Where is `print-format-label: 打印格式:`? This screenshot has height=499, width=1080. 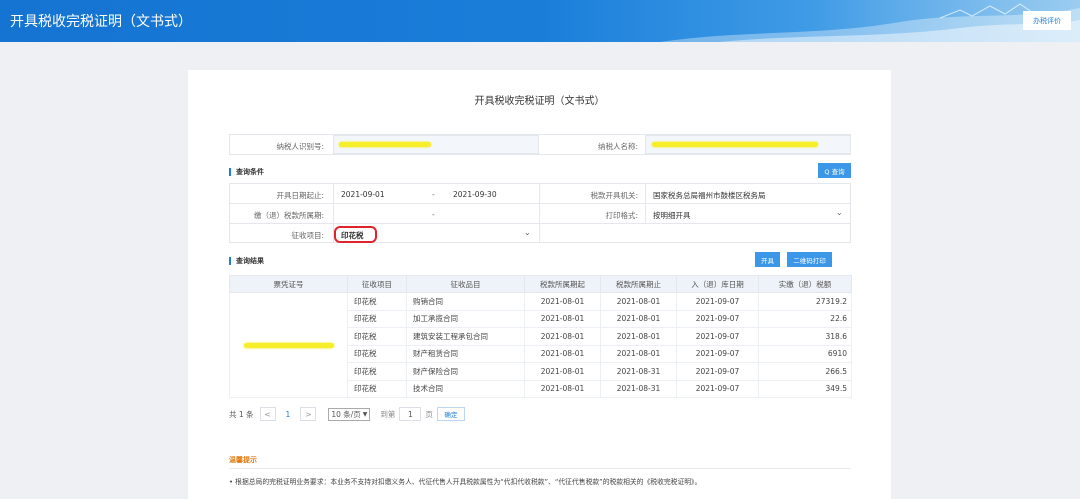
print-format-label: 打印格式: is located at coordinates (621, 215).